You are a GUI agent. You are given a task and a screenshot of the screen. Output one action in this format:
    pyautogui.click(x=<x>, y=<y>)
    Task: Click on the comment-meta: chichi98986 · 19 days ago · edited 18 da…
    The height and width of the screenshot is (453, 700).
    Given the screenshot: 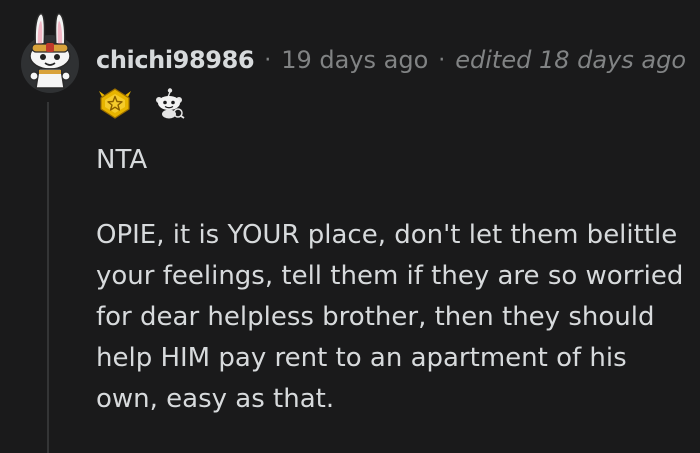 What is the action you would take?
    pyautogui.click(x=391, y=60)
    